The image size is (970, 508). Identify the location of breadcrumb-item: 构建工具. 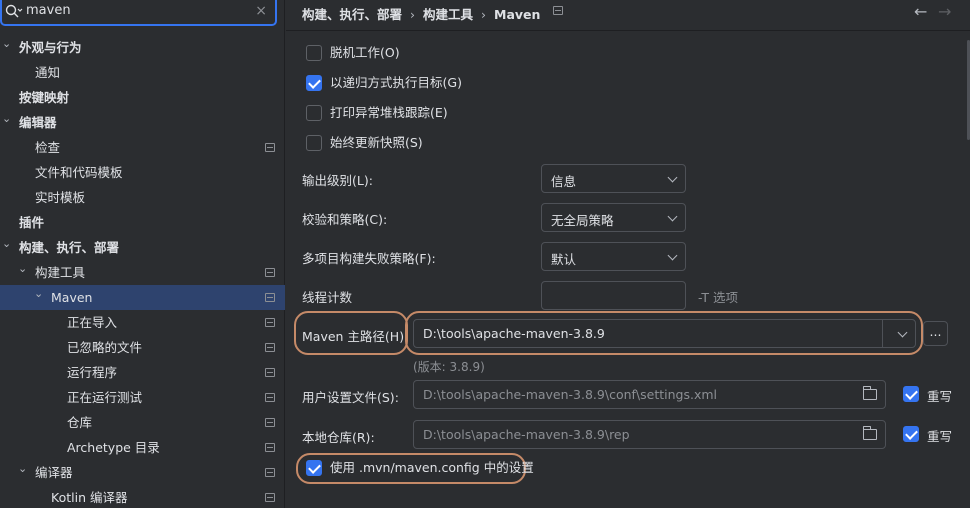
(448, 13).